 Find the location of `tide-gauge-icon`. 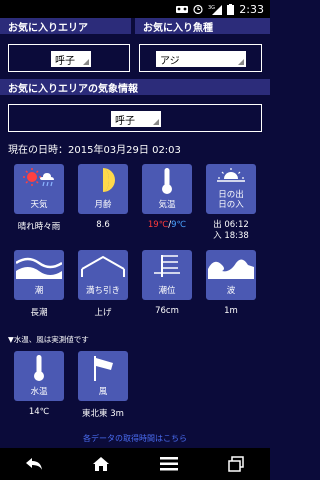

tide-gauge-icon is located at coordinates (167, 266).